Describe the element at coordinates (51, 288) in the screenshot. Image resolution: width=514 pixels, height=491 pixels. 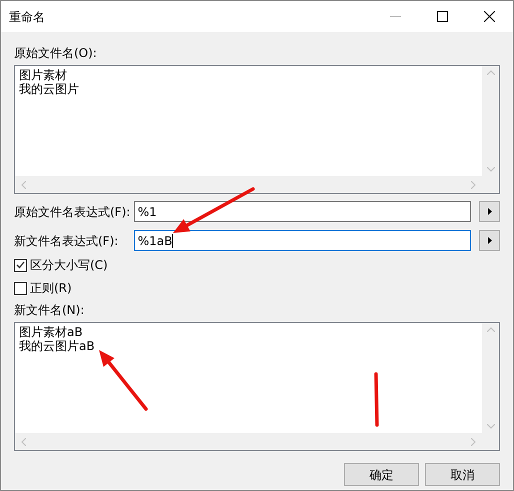
I see `checkbox-label: 正则(R)` at that location.